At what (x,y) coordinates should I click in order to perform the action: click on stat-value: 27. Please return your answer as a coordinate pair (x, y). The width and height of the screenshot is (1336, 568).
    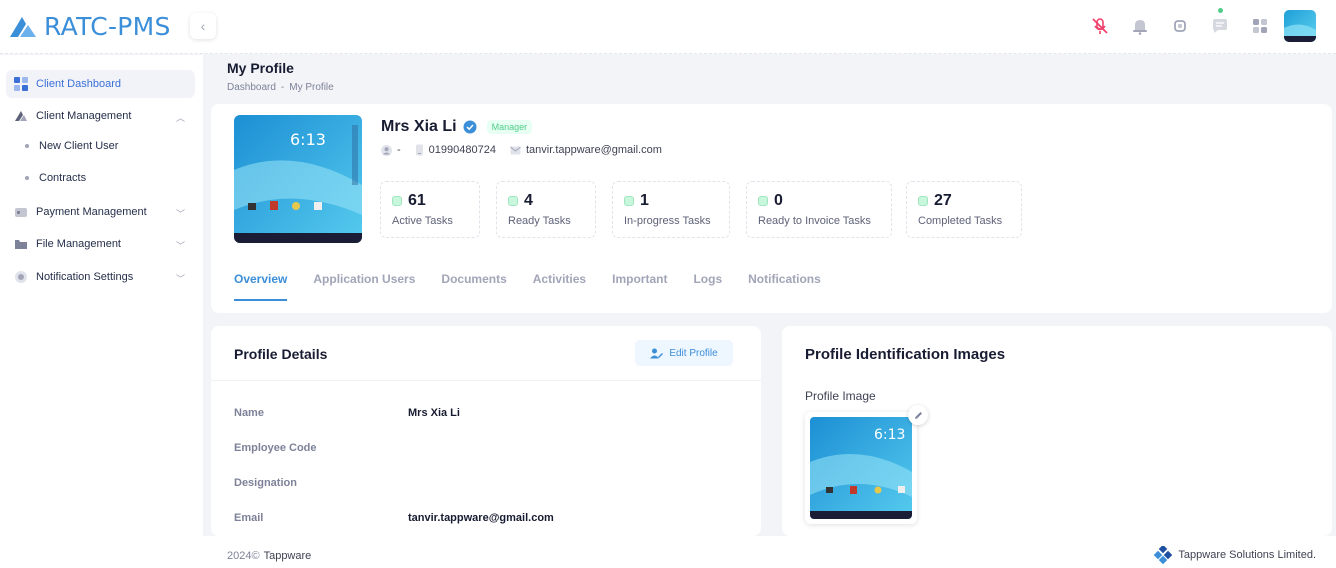
    Looking at the image, I should click on (943, 200).